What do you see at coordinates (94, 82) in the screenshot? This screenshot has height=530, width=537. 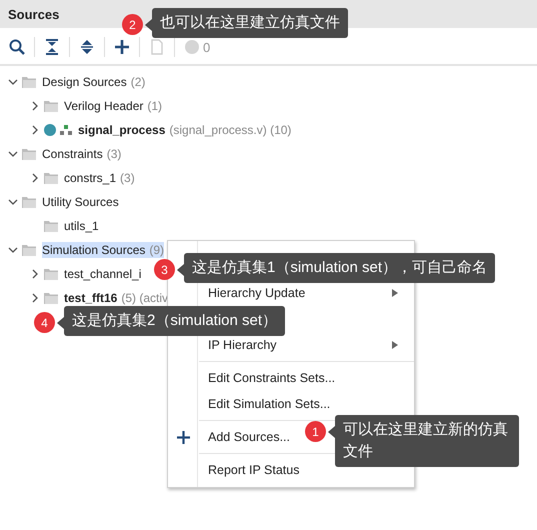 I see `tree-item: Design Sources (2)` at bounding box center [94, 82].